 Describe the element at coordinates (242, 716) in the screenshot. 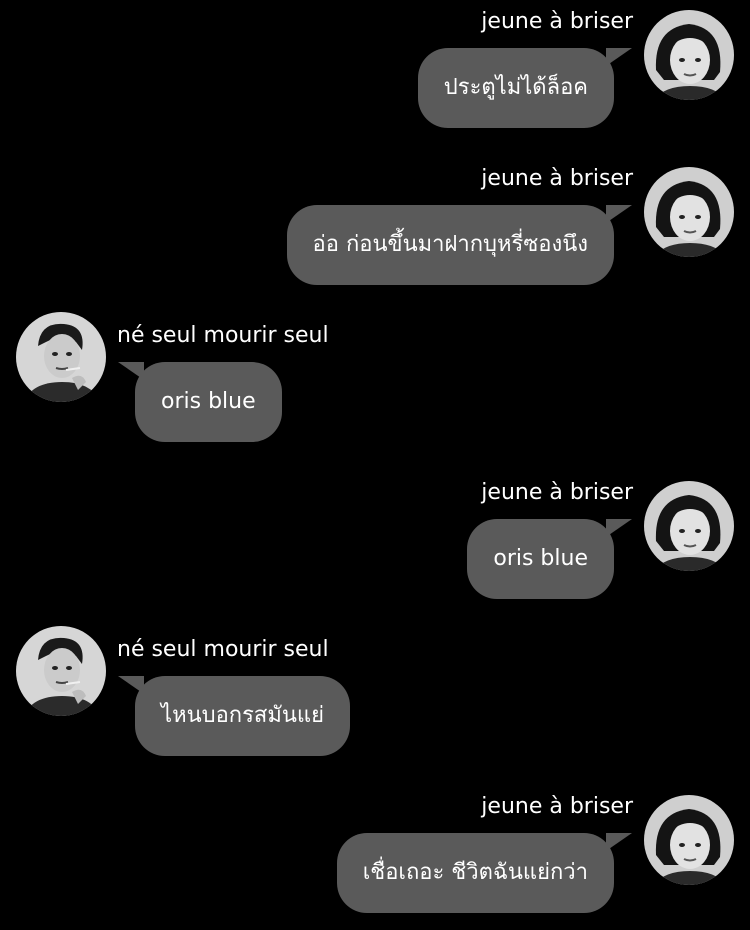

I see `message-bubble: ไหนบอกรสมันแย่` at that location.